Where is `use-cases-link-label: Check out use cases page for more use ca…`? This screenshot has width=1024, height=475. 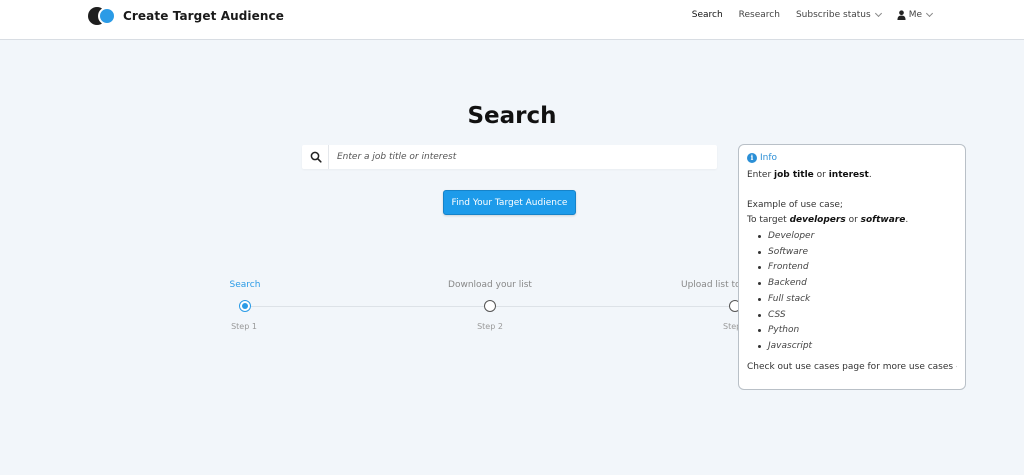 use-cases-link-label: Check out use cases page for more use ca… is located at coordinates (850, 366).